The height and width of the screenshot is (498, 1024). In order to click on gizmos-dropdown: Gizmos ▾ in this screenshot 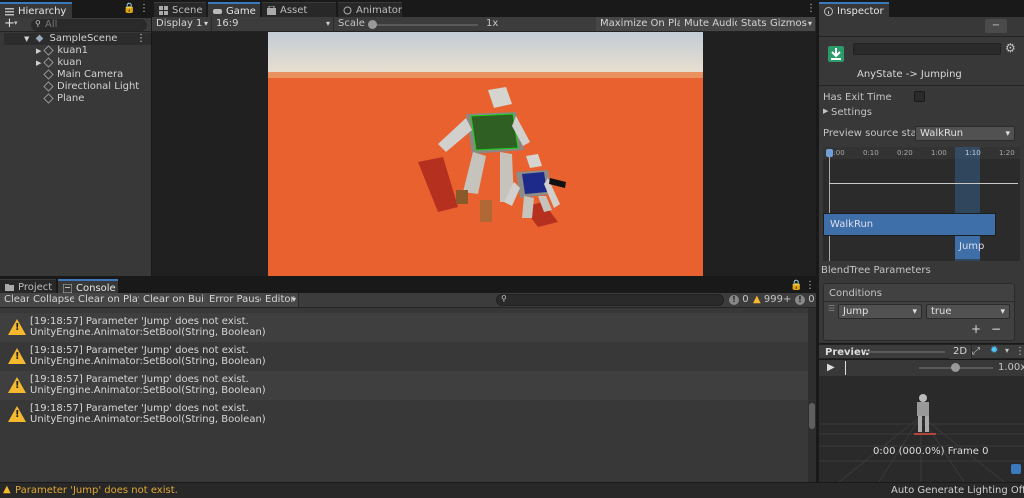, I will do `click(791, 24)`.